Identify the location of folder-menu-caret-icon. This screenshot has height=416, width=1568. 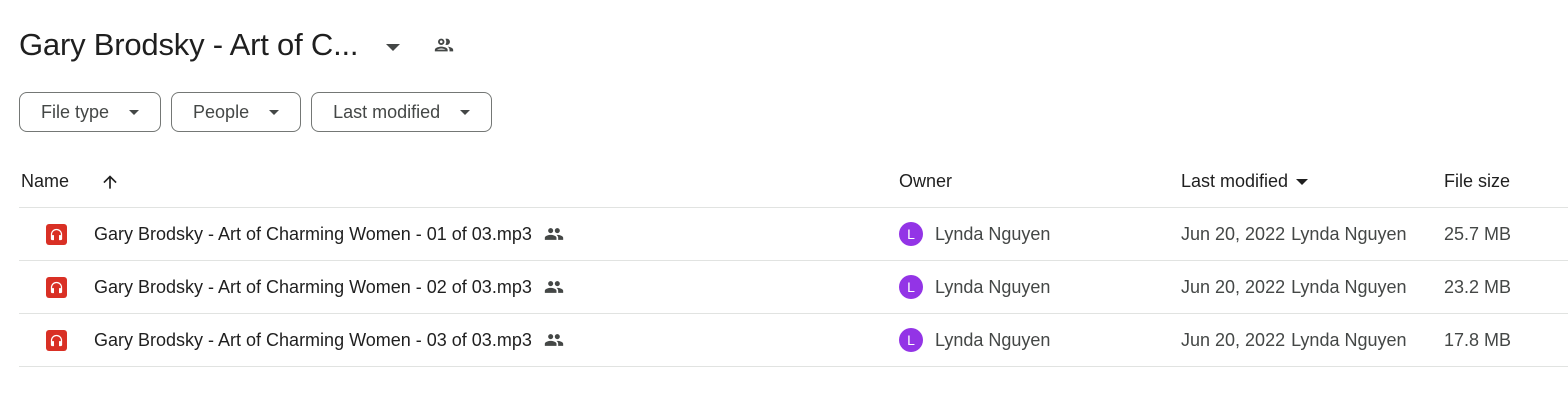
(393, 47).